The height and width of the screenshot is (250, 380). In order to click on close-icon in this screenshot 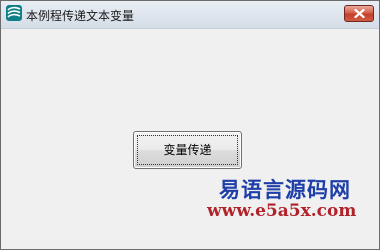, I will do `click(359, 13)`.